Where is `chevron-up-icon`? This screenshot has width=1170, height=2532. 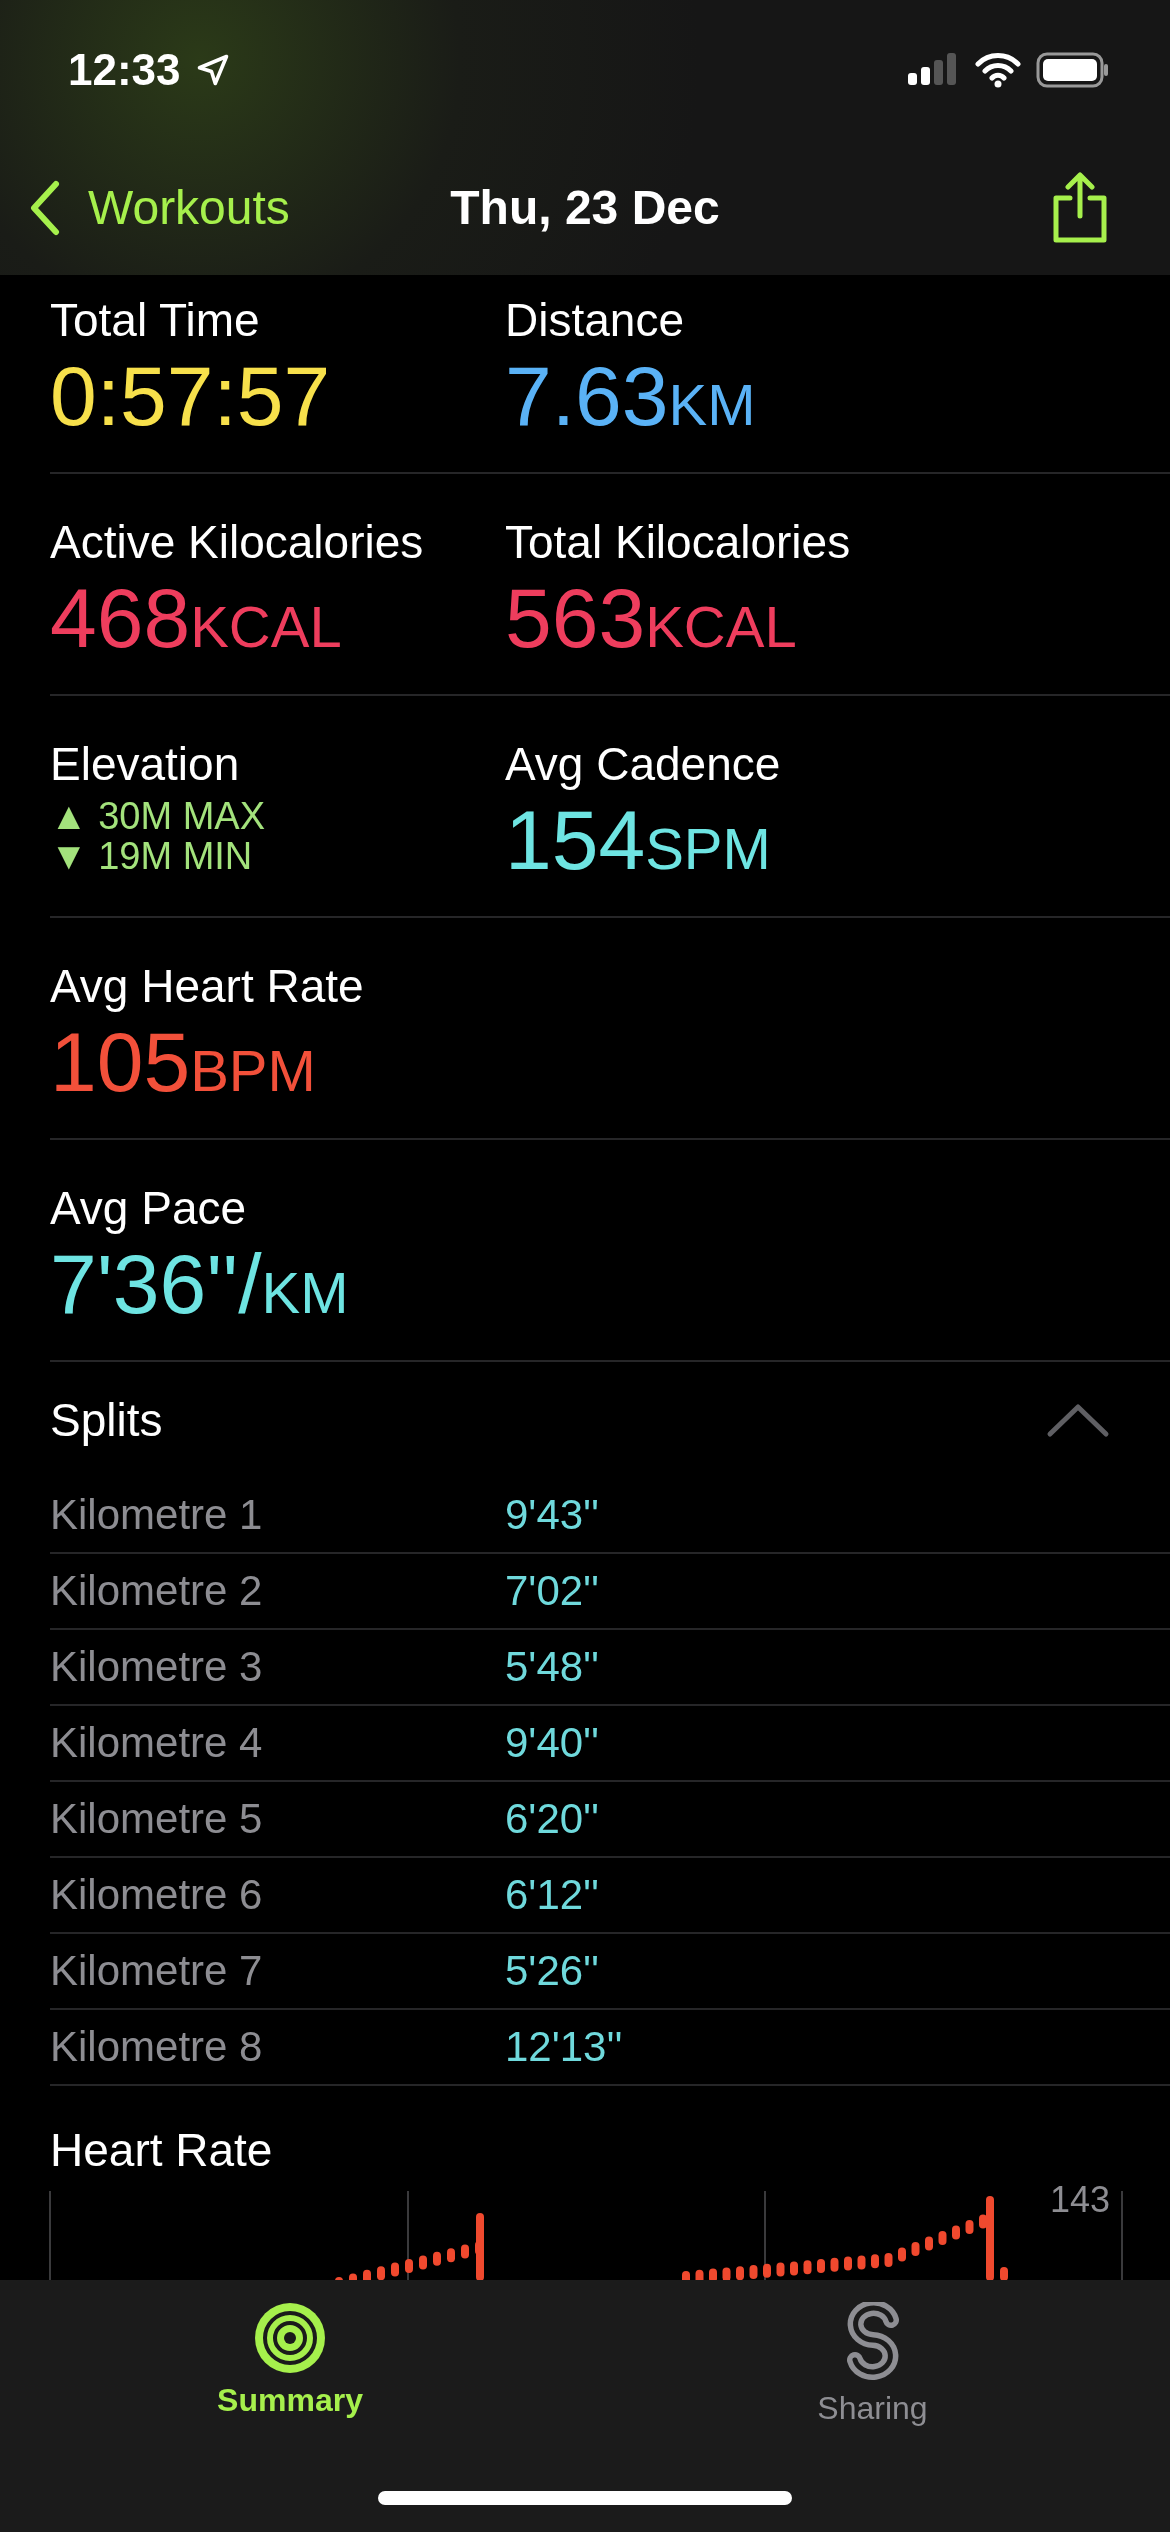
chevron-up-icon is located at coordinates (1078, 1420).